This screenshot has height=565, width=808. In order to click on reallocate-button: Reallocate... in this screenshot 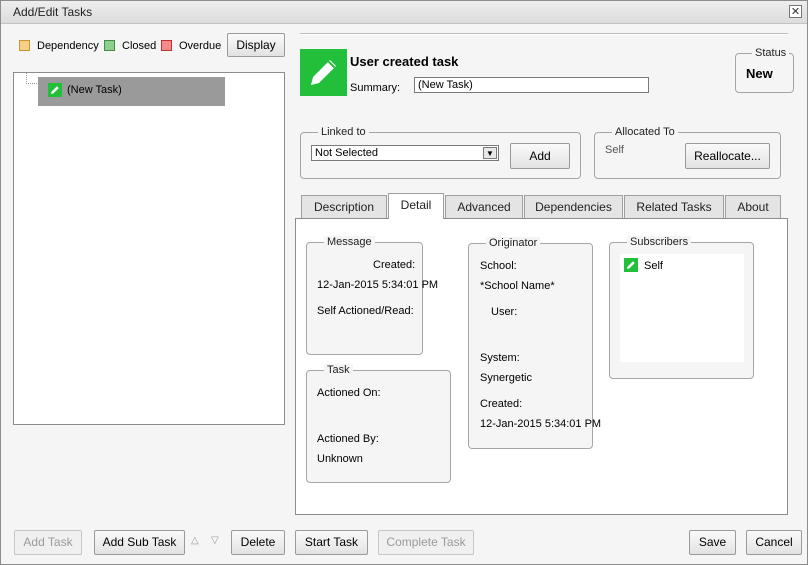, I will do `click(727, 156)`.